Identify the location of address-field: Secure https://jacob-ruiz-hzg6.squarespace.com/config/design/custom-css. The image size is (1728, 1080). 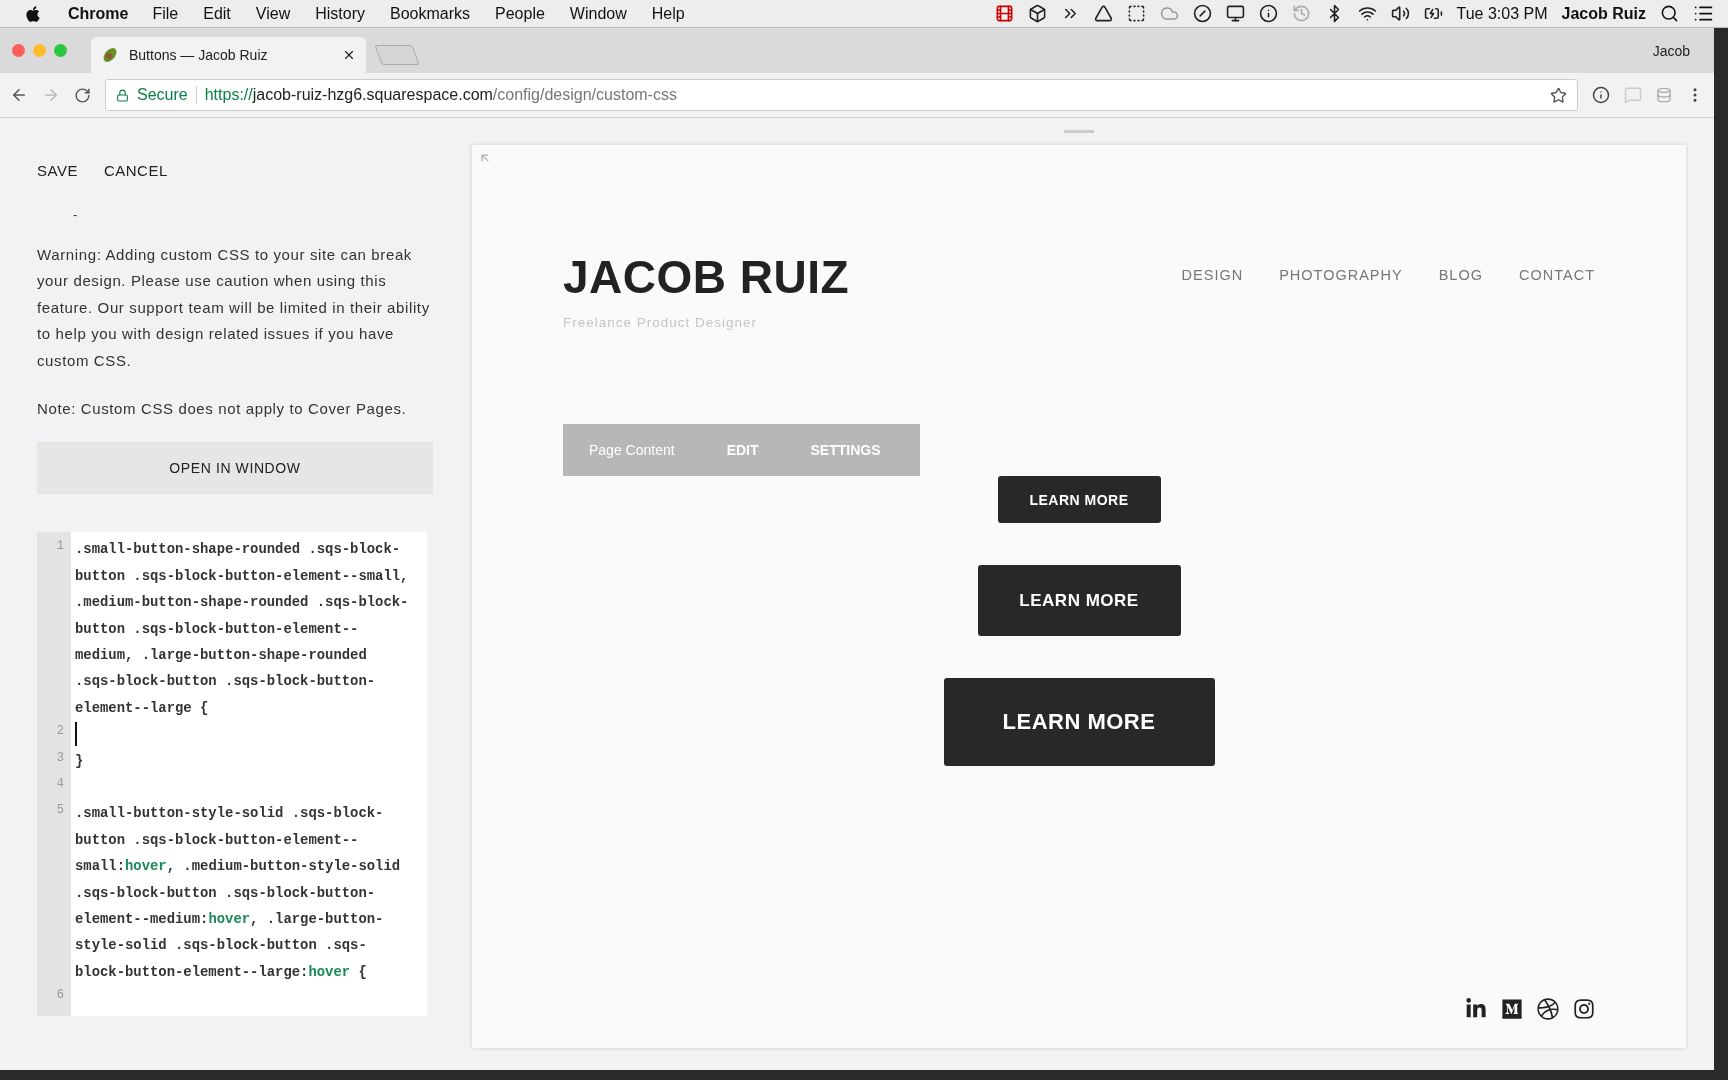
(841, 95).